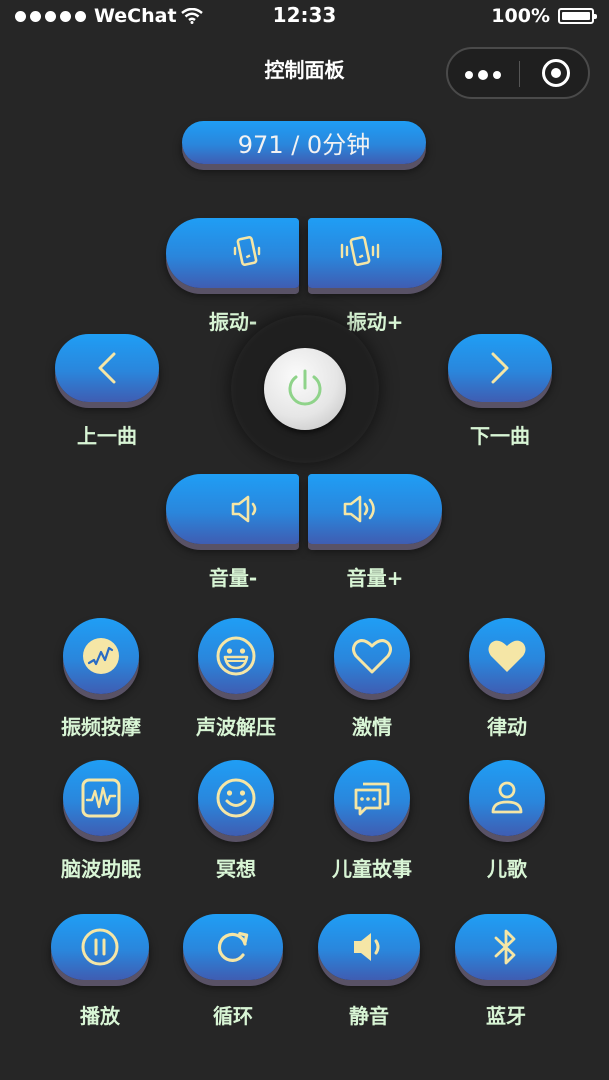 The image size is (609, 1080). I want to click on control-label: 蓝牙, so click(506, 1016).